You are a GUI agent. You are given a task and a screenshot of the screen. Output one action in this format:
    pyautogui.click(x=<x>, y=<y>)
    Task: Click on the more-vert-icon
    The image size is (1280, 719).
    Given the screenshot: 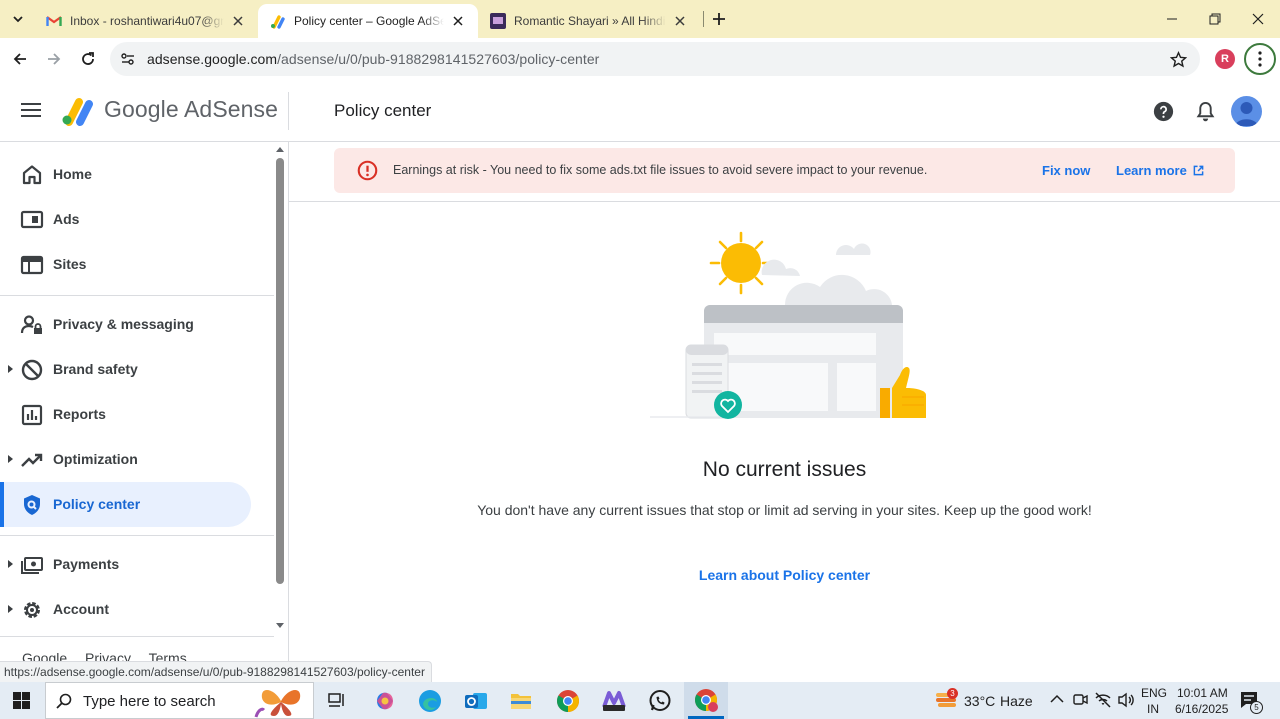 What is the action you would take?
    pyautogui.click(x=1260, y=59)
    